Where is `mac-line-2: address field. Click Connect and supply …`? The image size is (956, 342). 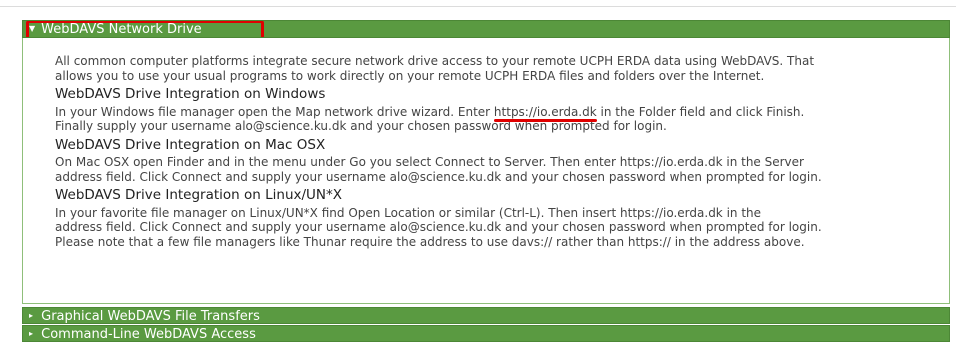
mac-line-2: address field. Click Connect and supply … is located at coordinates (438, 176).